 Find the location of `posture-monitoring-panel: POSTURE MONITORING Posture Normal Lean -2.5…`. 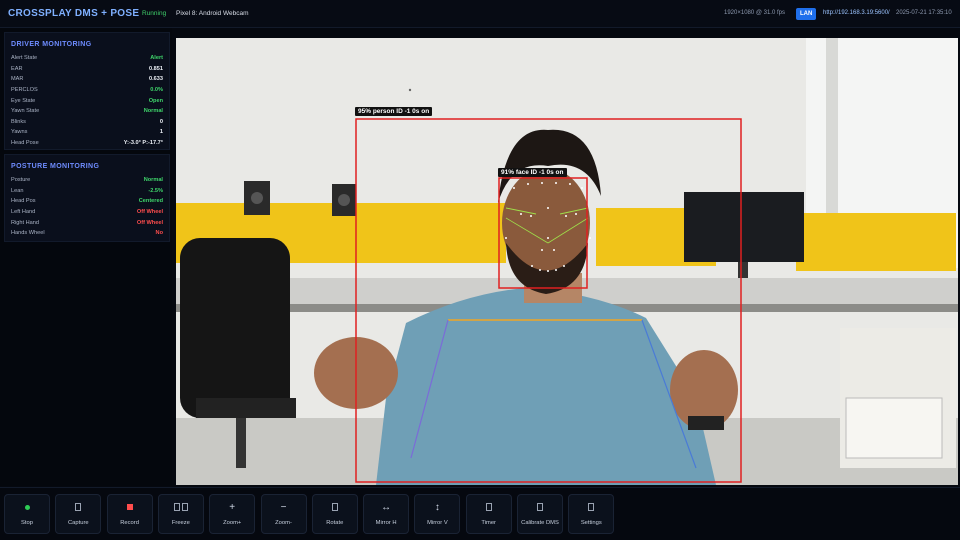

posture-monitoring-panel: POSTURE MONITORING Posture Normal Lean -2.5… is located at coordinates (87, 198).